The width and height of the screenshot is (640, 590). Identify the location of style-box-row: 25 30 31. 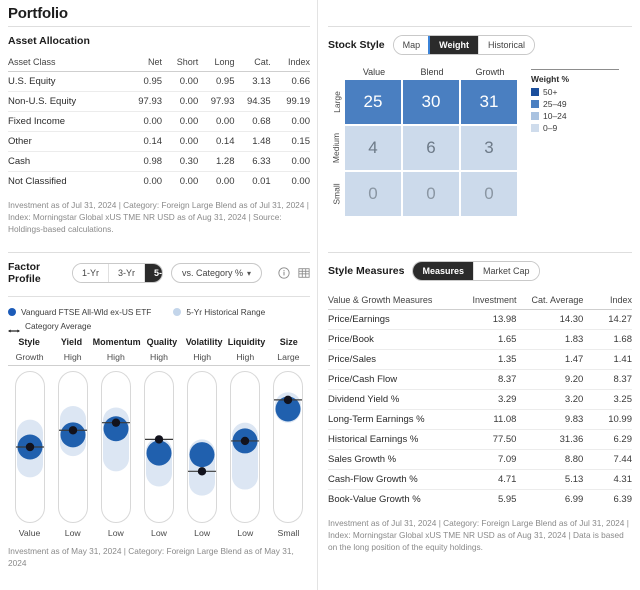
(432, 102).